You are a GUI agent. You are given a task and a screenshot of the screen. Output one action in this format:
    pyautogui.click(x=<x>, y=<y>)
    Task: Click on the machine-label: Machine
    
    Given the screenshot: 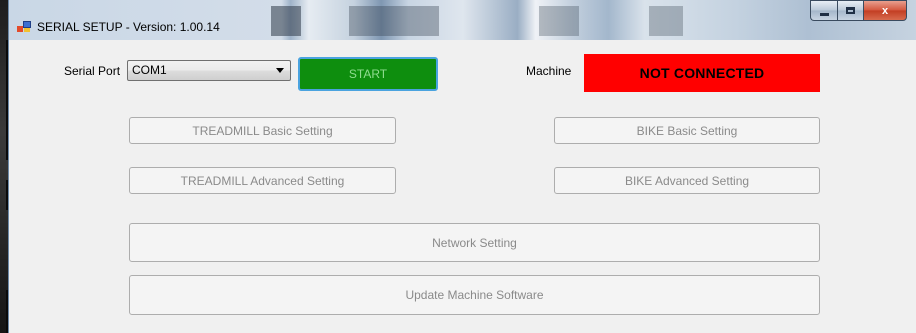 What is the action you would take?
    pyautogui.click(x=549, y=71)
    